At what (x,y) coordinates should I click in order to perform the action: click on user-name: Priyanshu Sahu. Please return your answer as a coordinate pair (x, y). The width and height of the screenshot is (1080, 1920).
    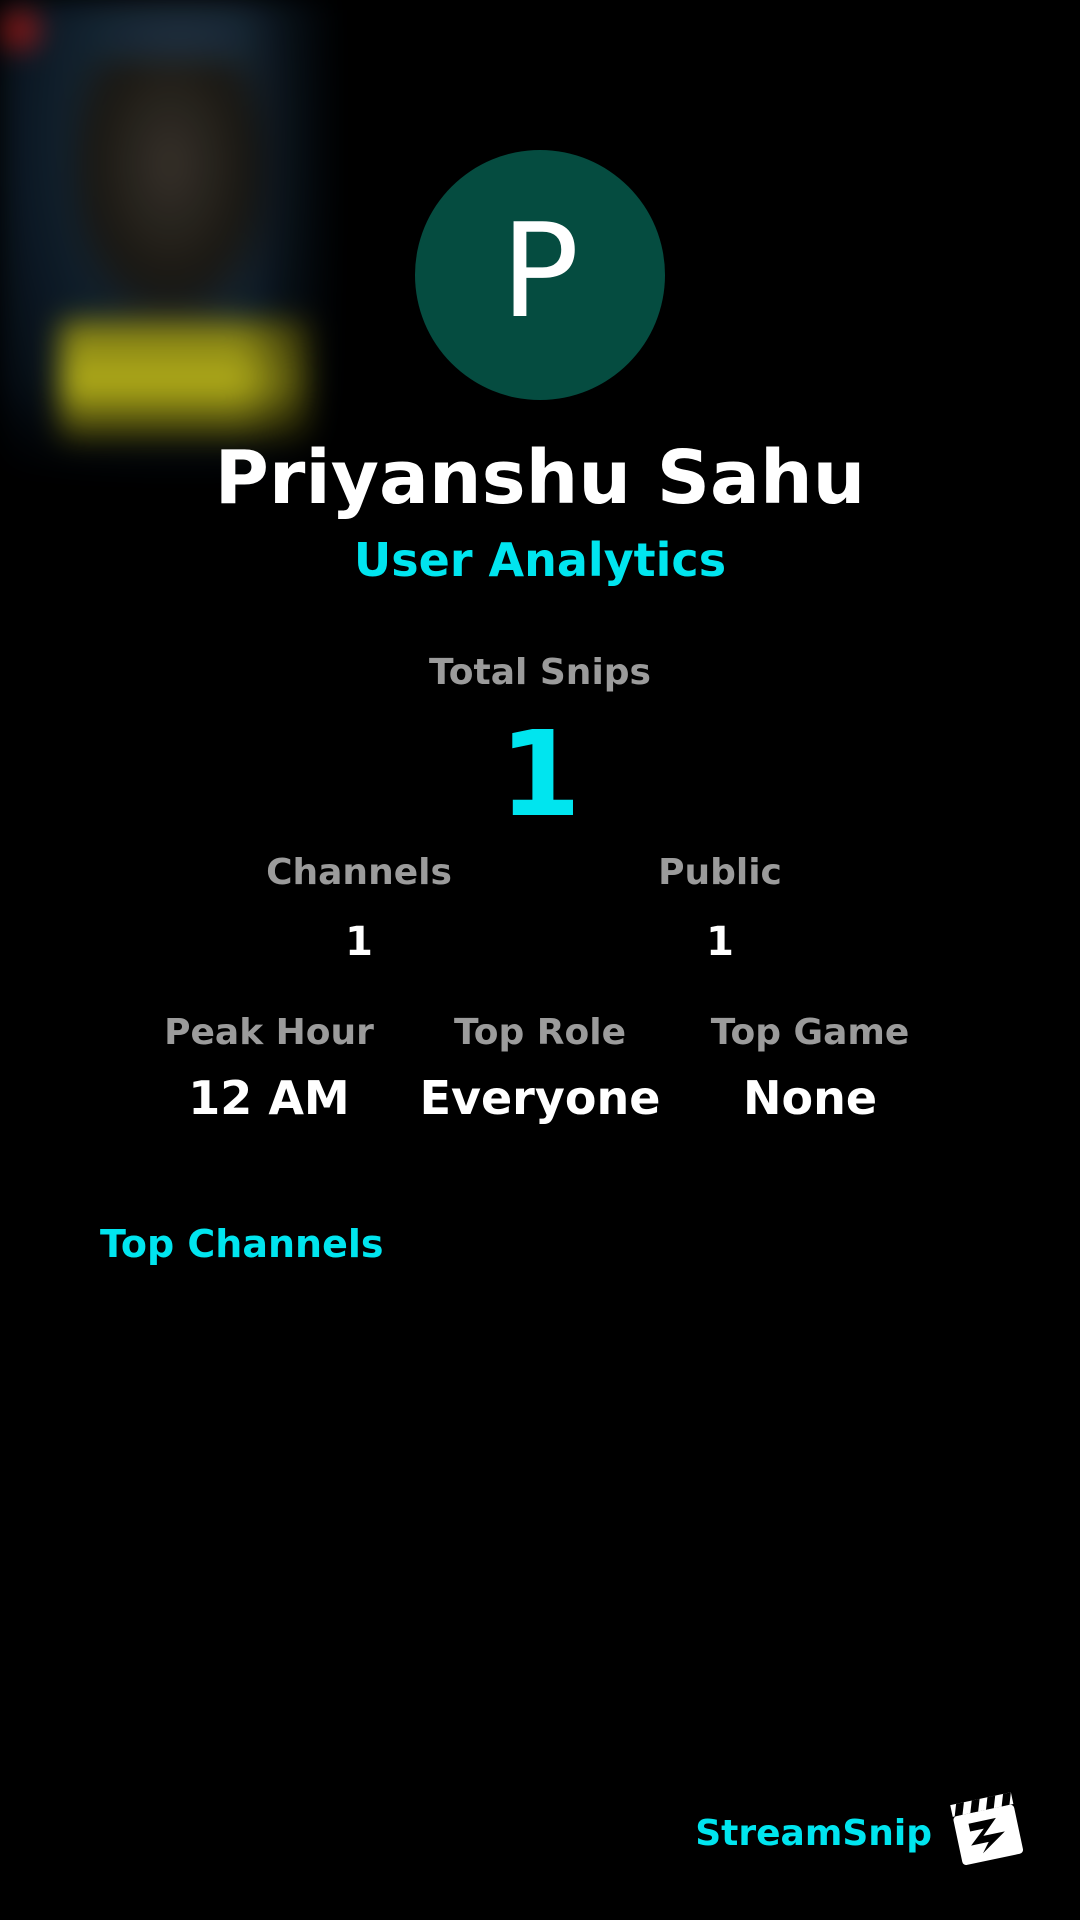
    Looking at the image, I should click on (540, 478).